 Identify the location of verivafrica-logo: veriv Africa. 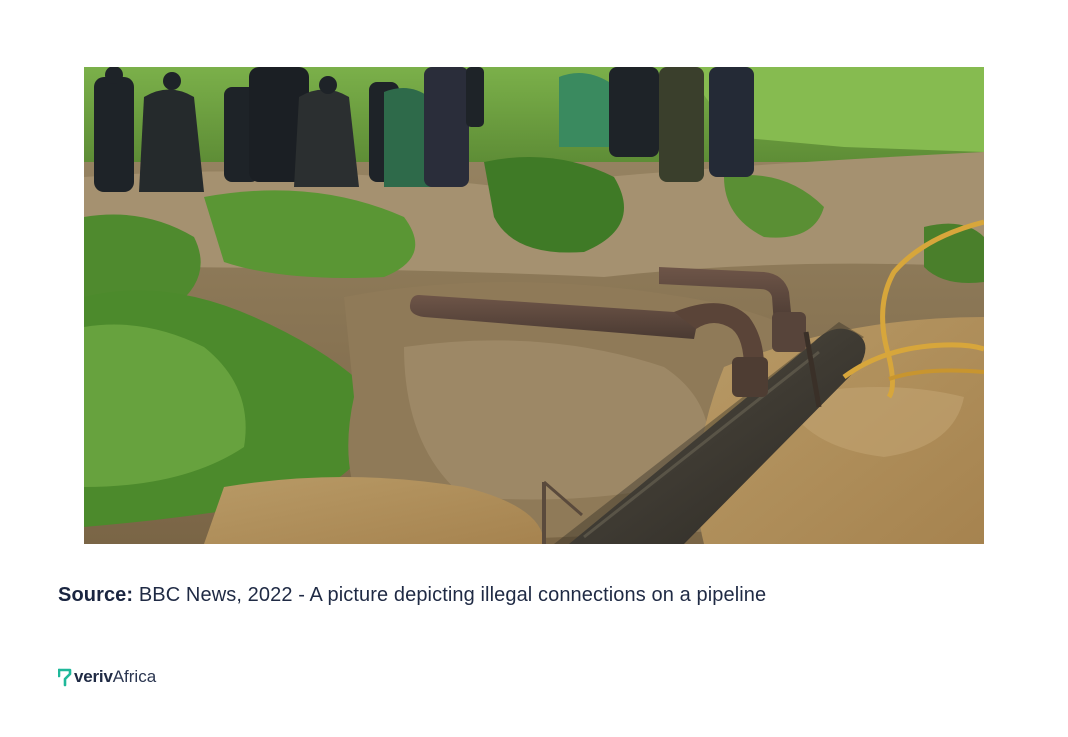
(107, 677).